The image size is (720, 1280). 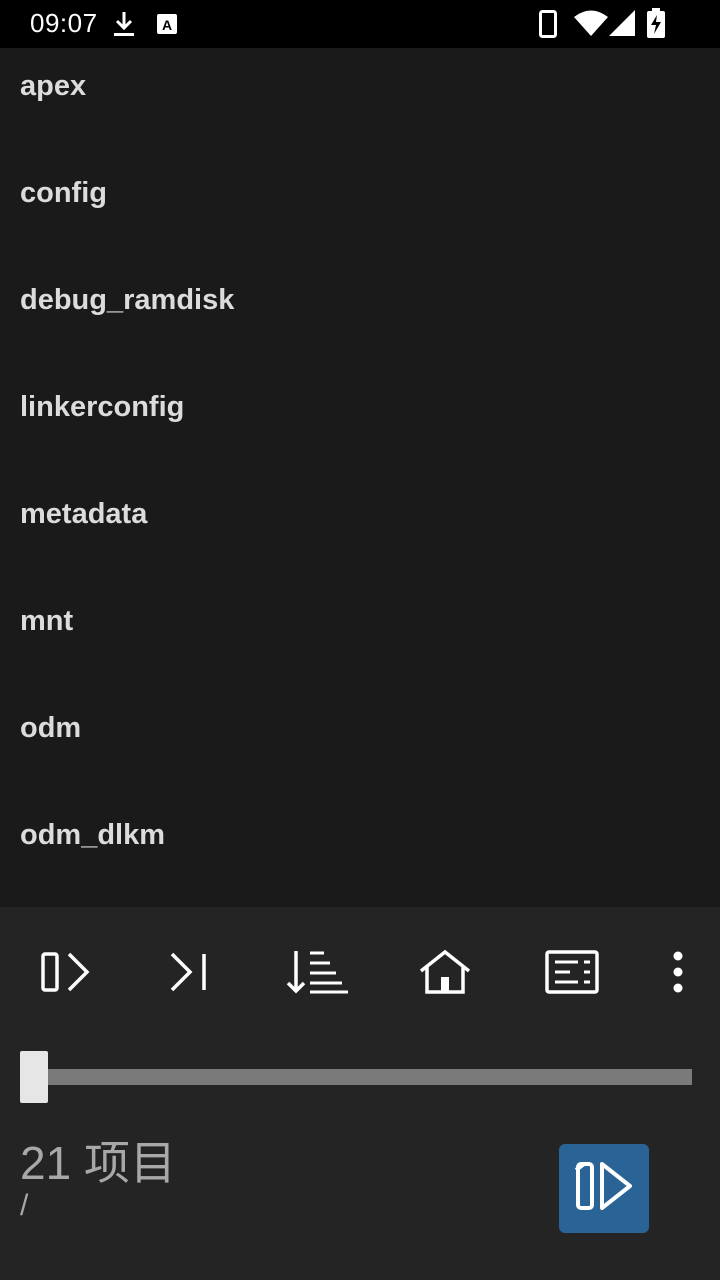 I want to click on more-options-button, so click(x=678, y=974).